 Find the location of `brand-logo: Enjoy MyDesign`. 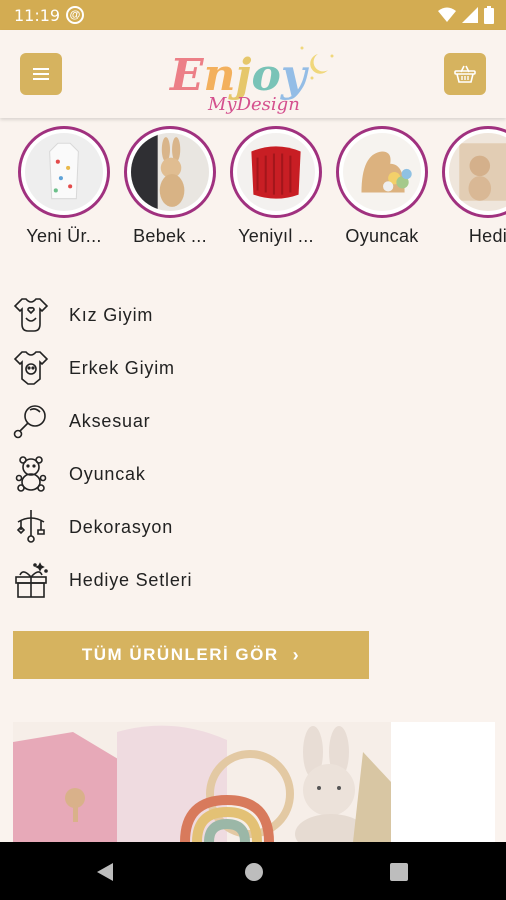

brand-logo: Enjoy MyDesign is located at coordinates (256, 76).